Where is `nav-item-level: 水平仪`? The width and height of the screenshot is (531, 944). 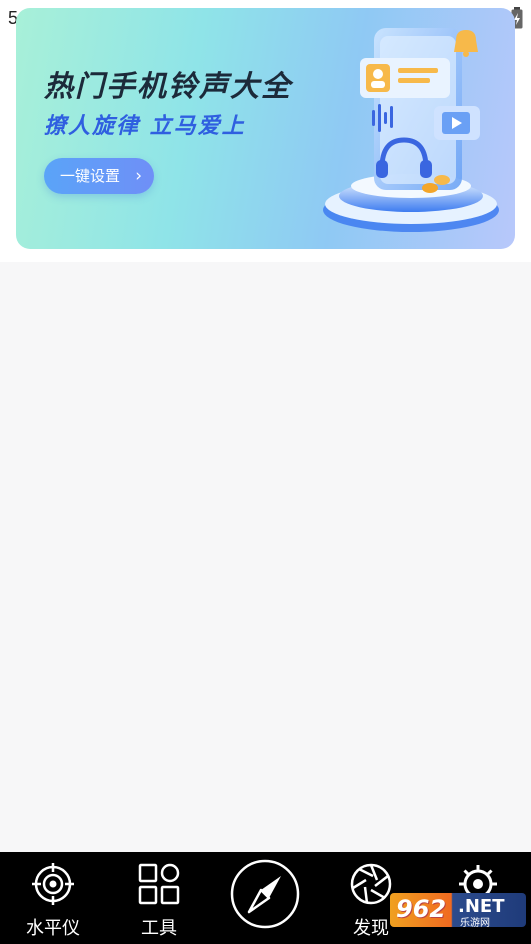 nav-item-level: 水平仪 is located at coordinates (53, 898).